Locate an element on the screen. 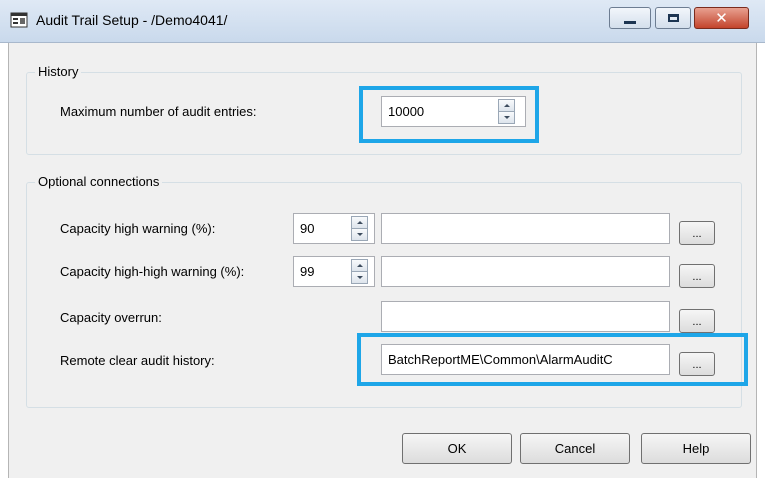  capacity-high-high-warning-label: Capacity high-high warning (%): is located at coordinates (152, 271).